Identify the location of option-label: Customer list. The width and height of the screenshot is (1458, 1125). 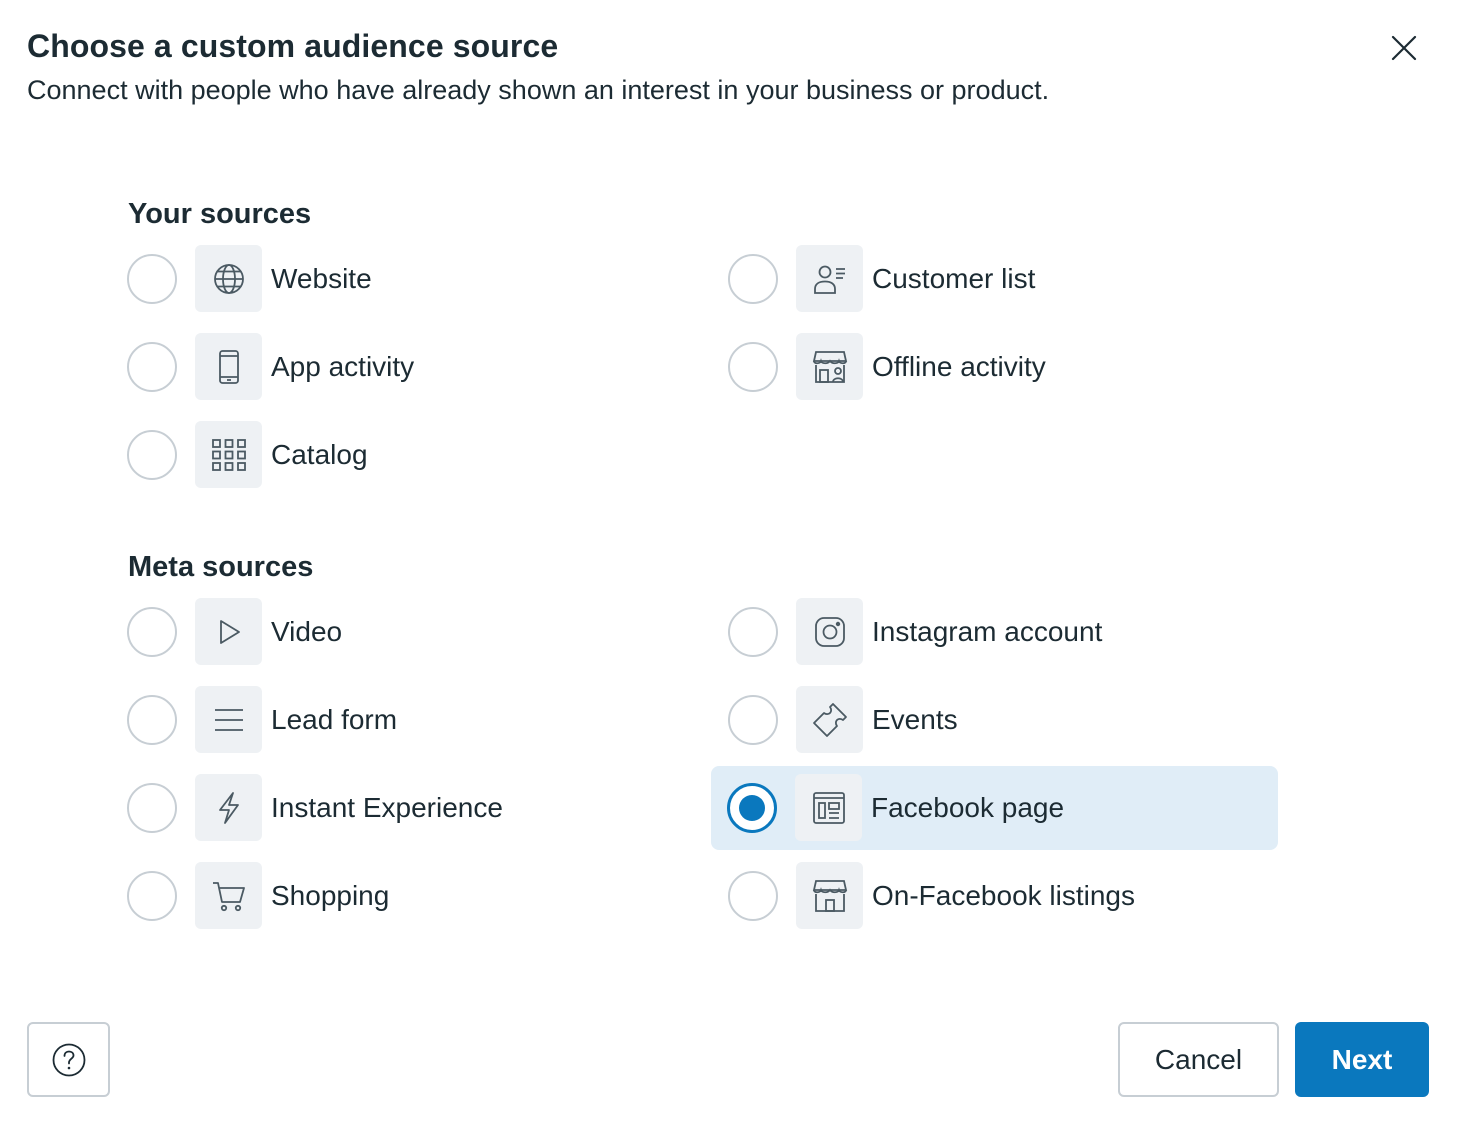
(954, 278).